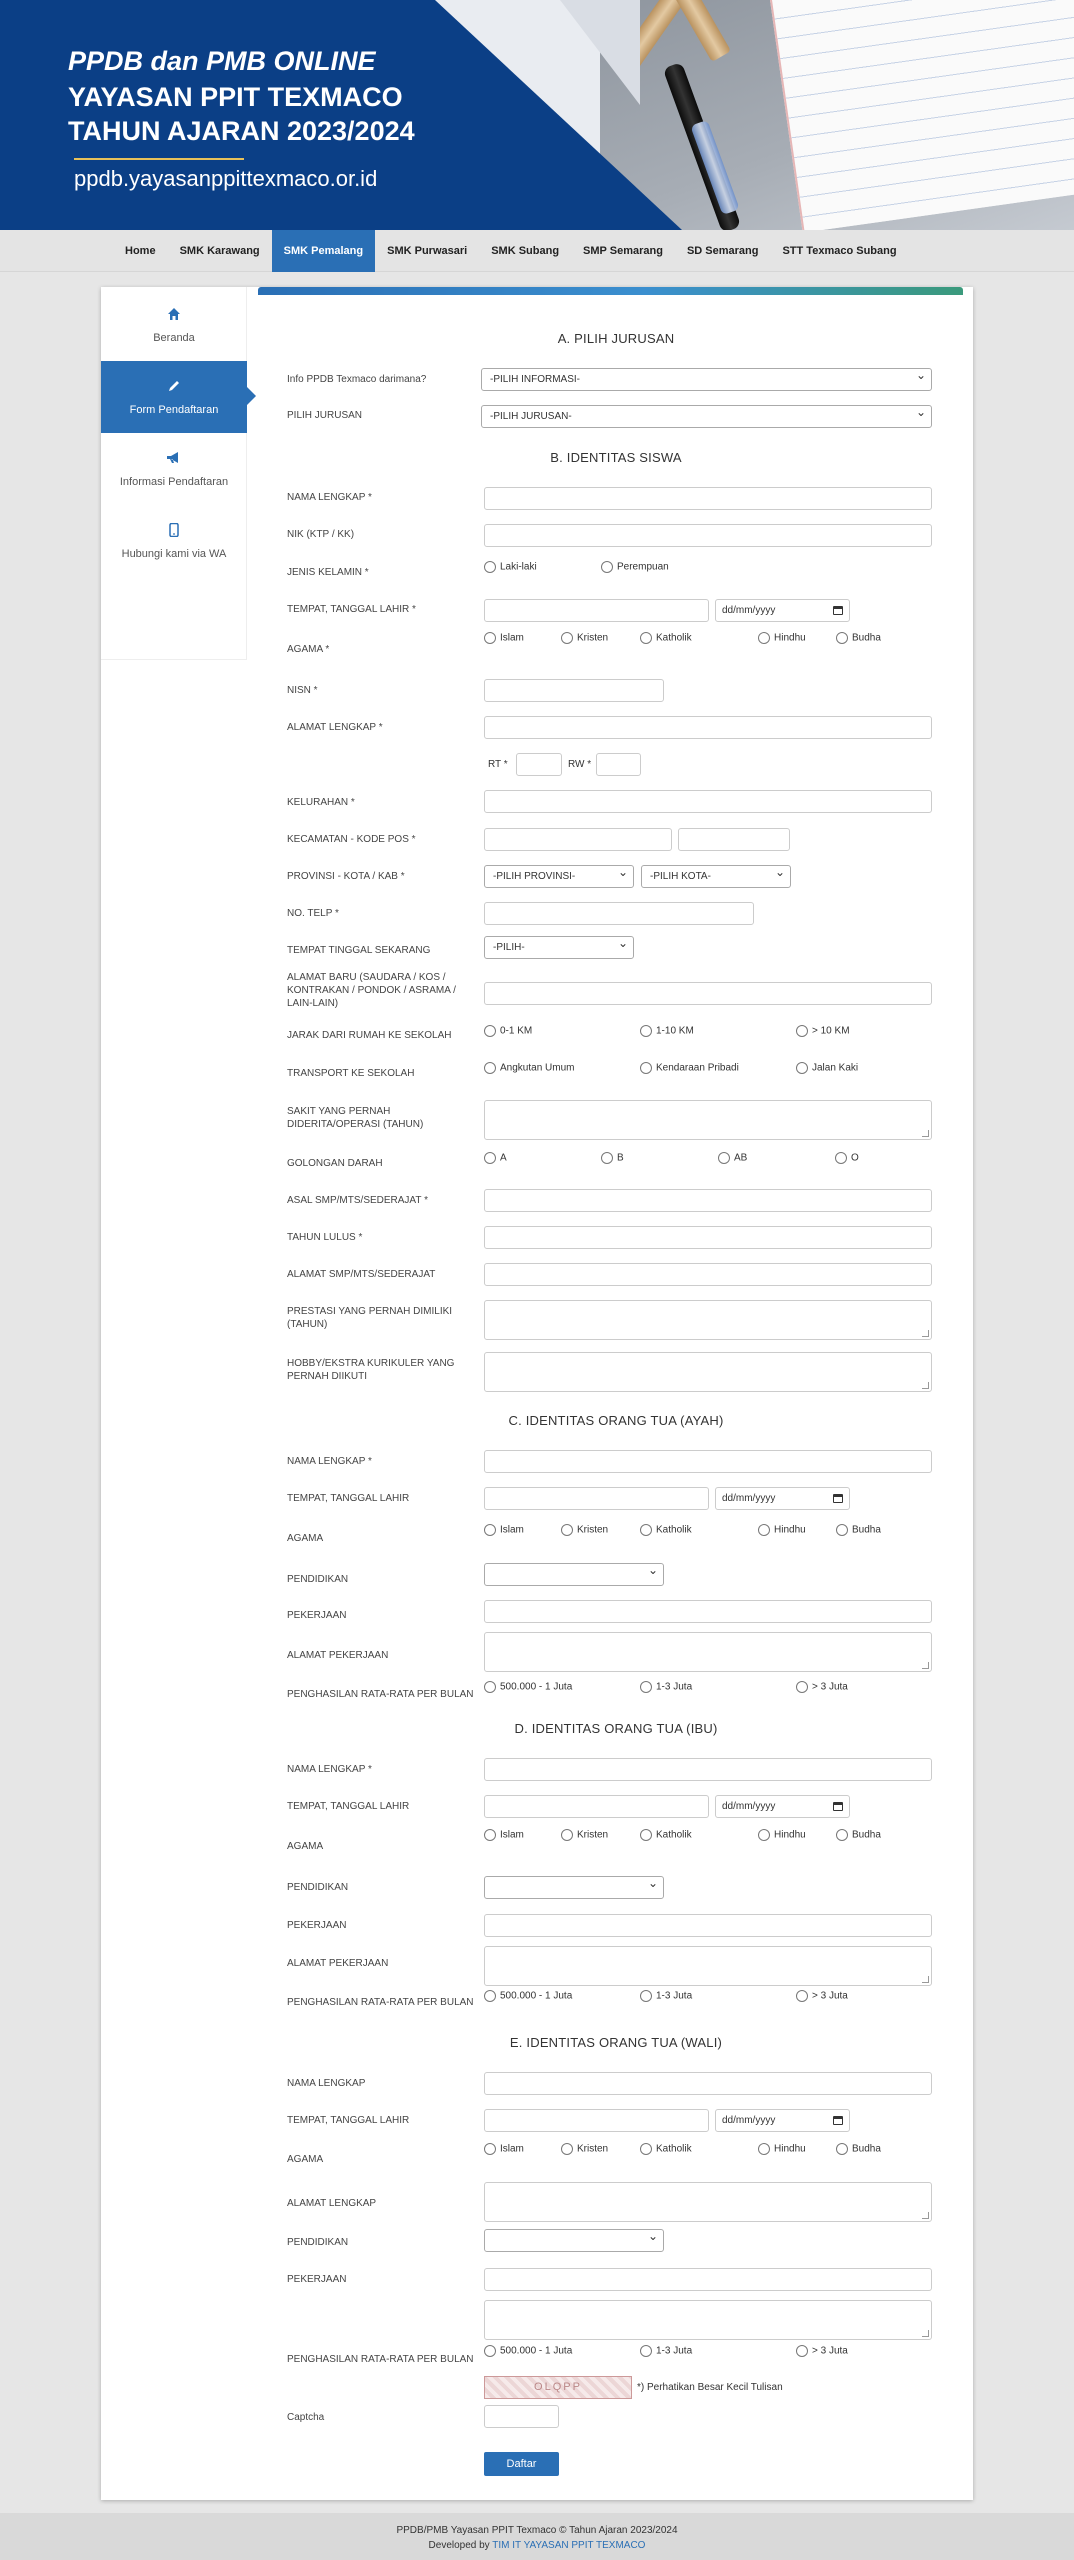 The width and height of the screenshot is (1074, 2560). What do you see at coordinates (706, 378) in the screenshot?
I see `select-info: -PILIH INFORMASI-` at bounding box center [706, 378].